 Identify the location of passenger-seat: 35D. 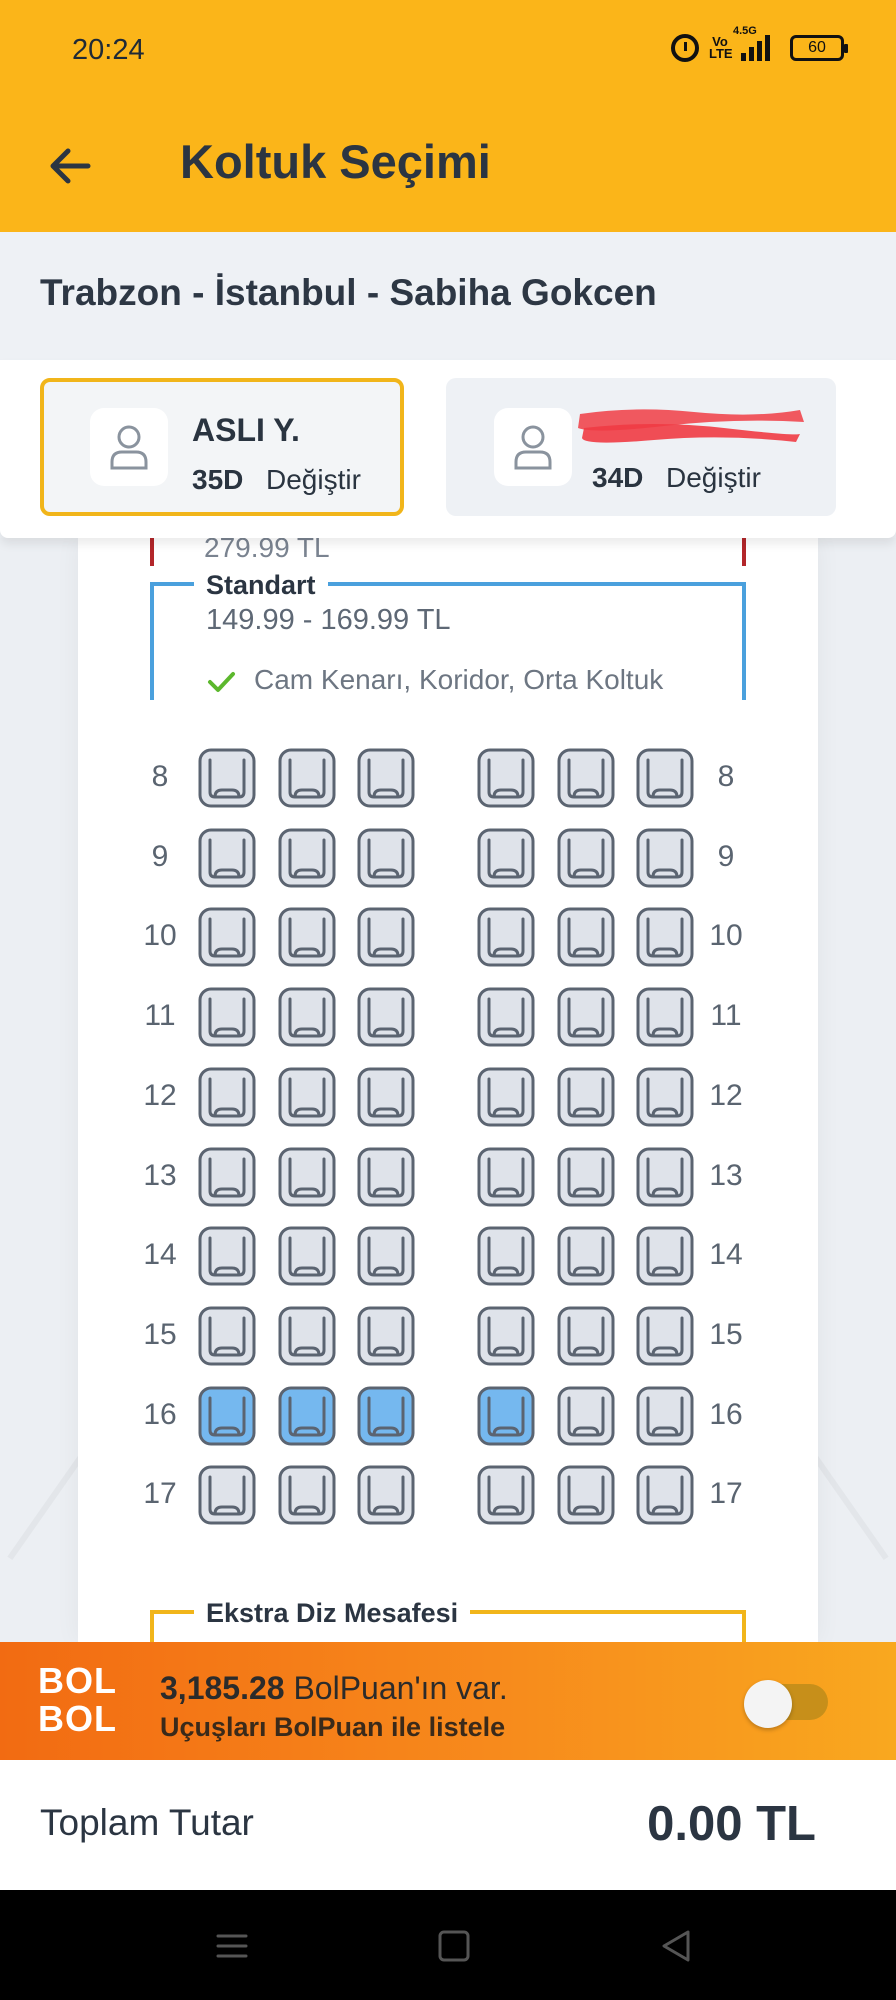
(218, 479).